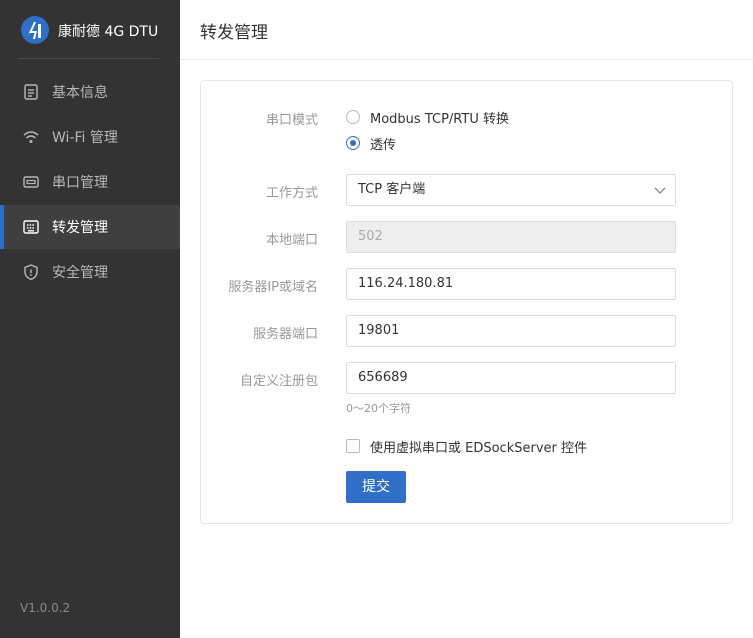 The height and width of the screenshot is (638, 753). Describe the element at coordinates (80, 93) in the screenshot. I see `sidebar-item-label: 基本信息` at that location.